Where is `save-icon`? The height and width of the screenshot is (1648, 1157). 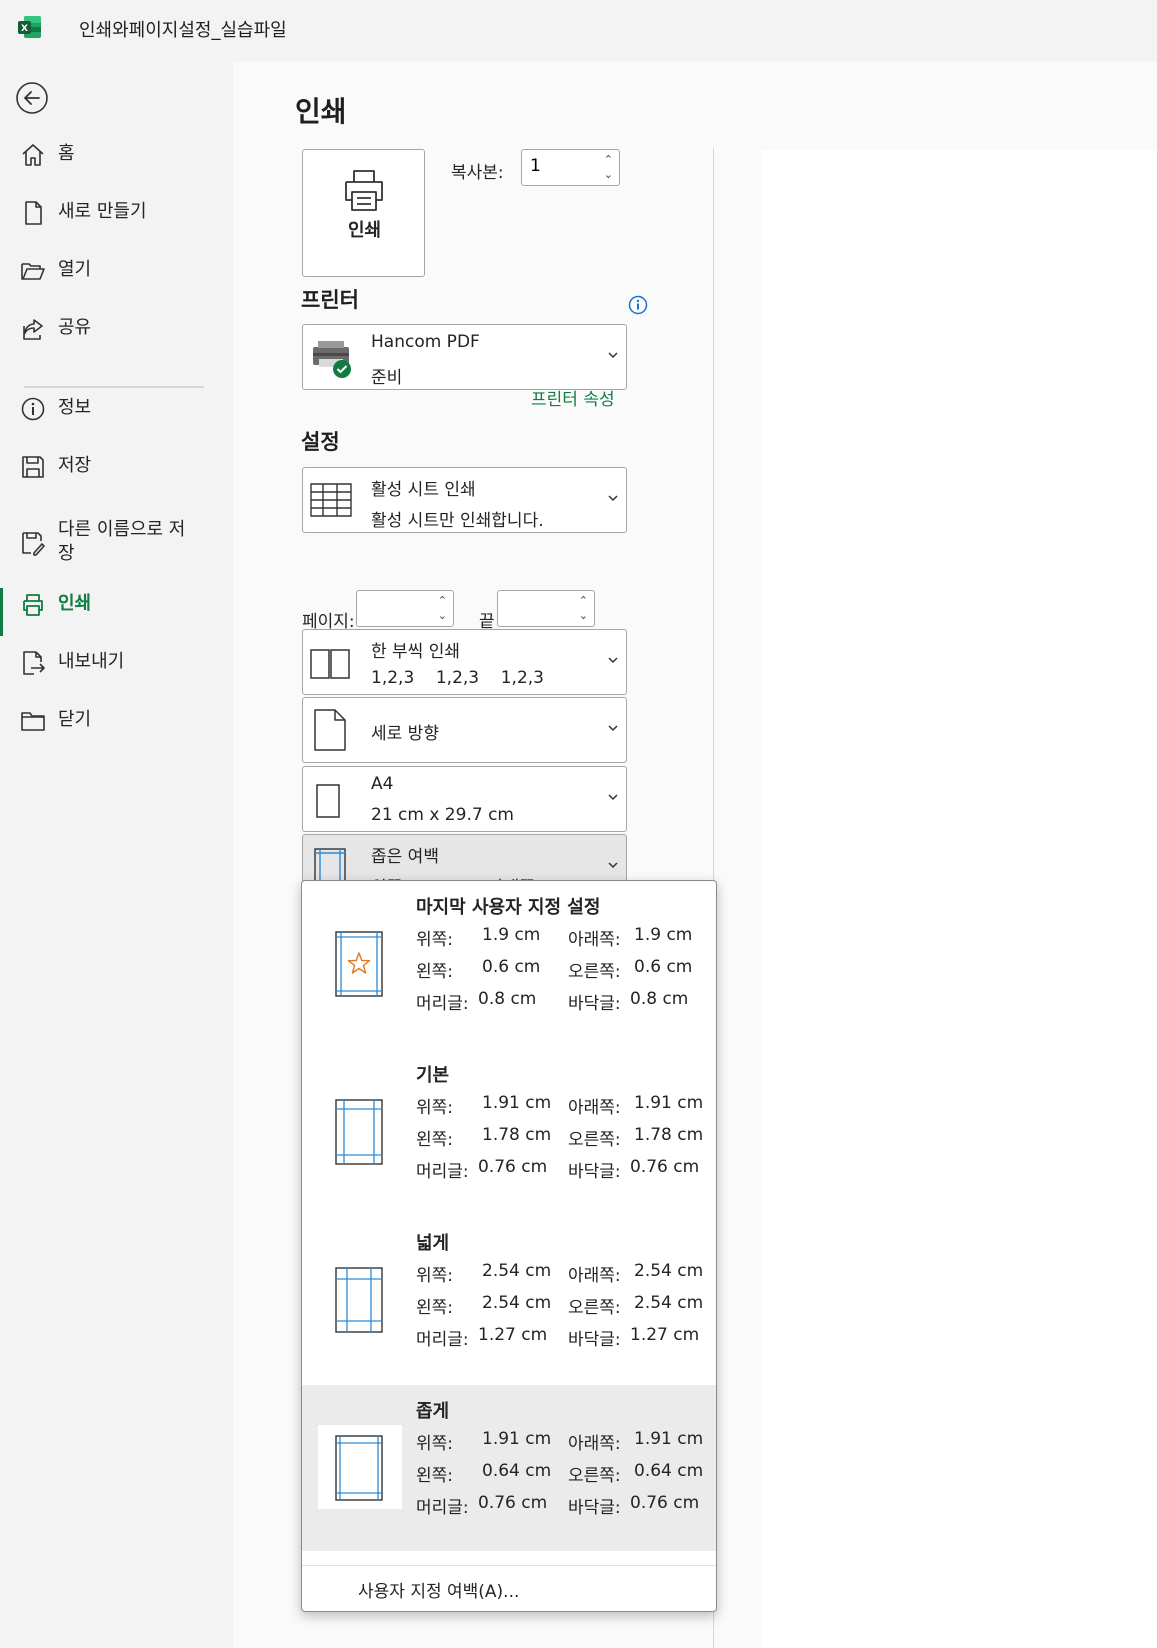 save-icon is located at coordinates (33, 467).